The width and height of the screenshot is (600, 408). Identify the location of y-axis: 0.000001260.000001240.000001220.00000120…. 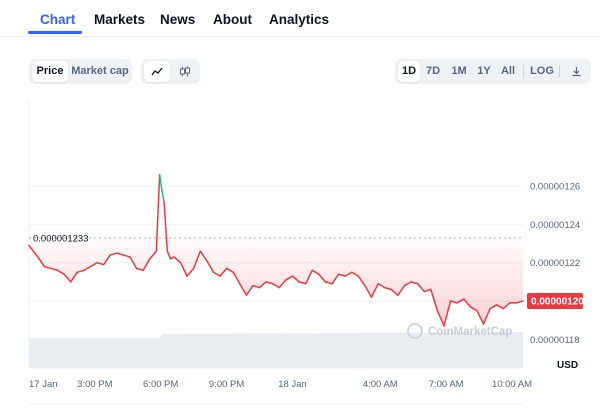
(555, 264).